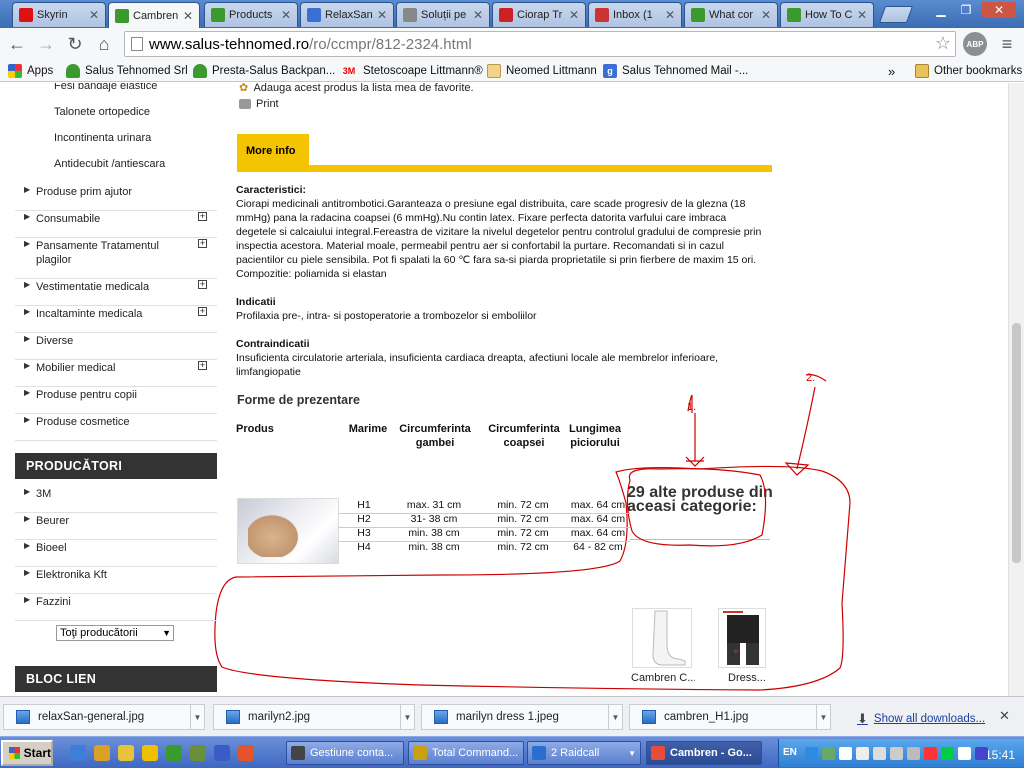 The height and width of the screenshot is (768, 1024). I want to click on sidebar-item-pansamente: ▶ Pansamente Tratamentul plagilor +, so click(116, 259).